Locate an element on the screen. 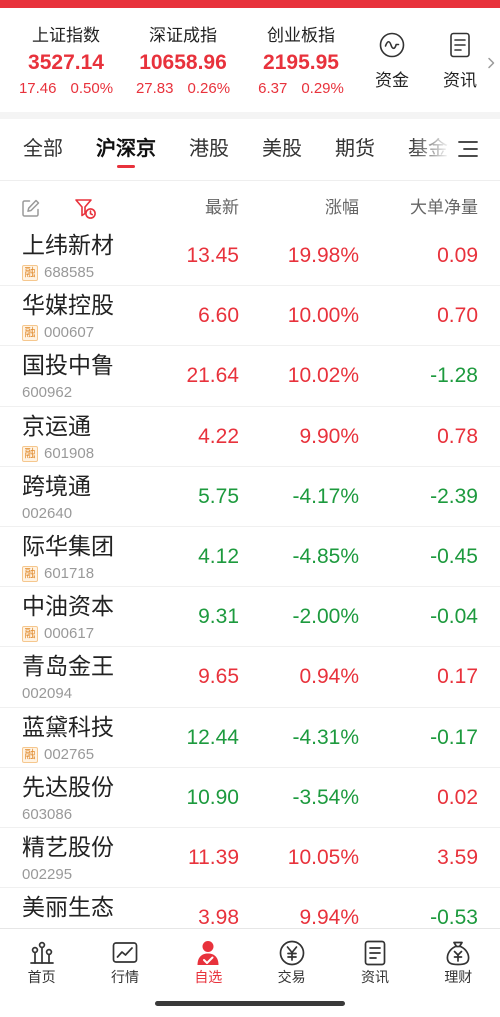  stock-name: 跨境通 is located at coordinates (56, 485).